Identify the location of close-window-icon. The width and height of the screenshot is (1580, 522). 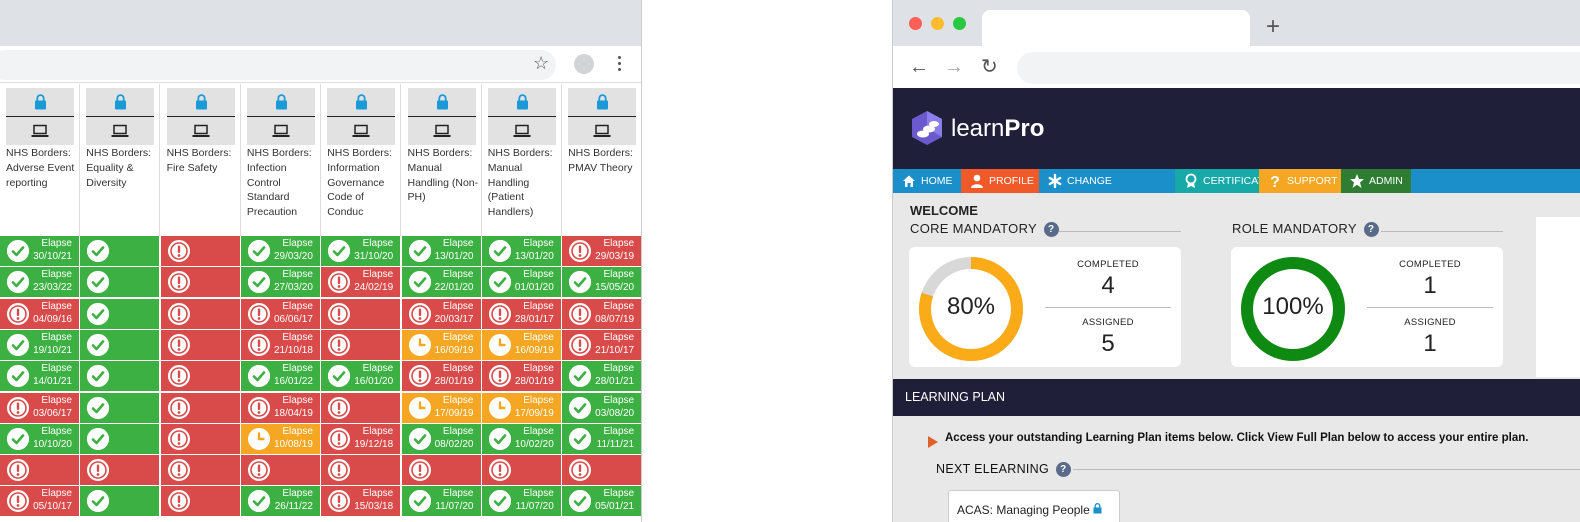
(915, 23).